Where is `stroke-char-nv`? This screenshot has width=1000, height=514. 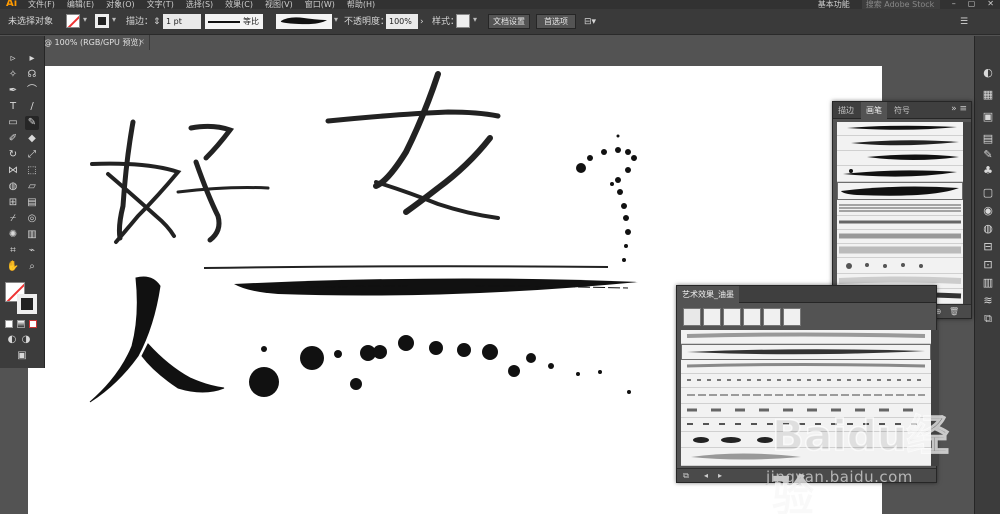 stroke-char-nv is located at coordinates (413, 145).